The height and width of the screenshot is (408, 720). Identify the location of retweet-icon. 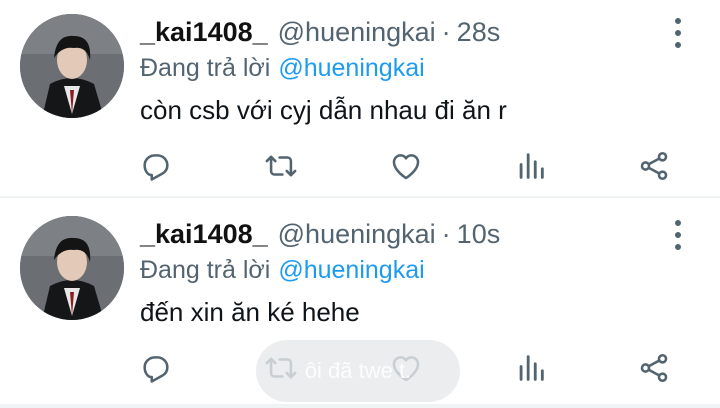
(281, 166).